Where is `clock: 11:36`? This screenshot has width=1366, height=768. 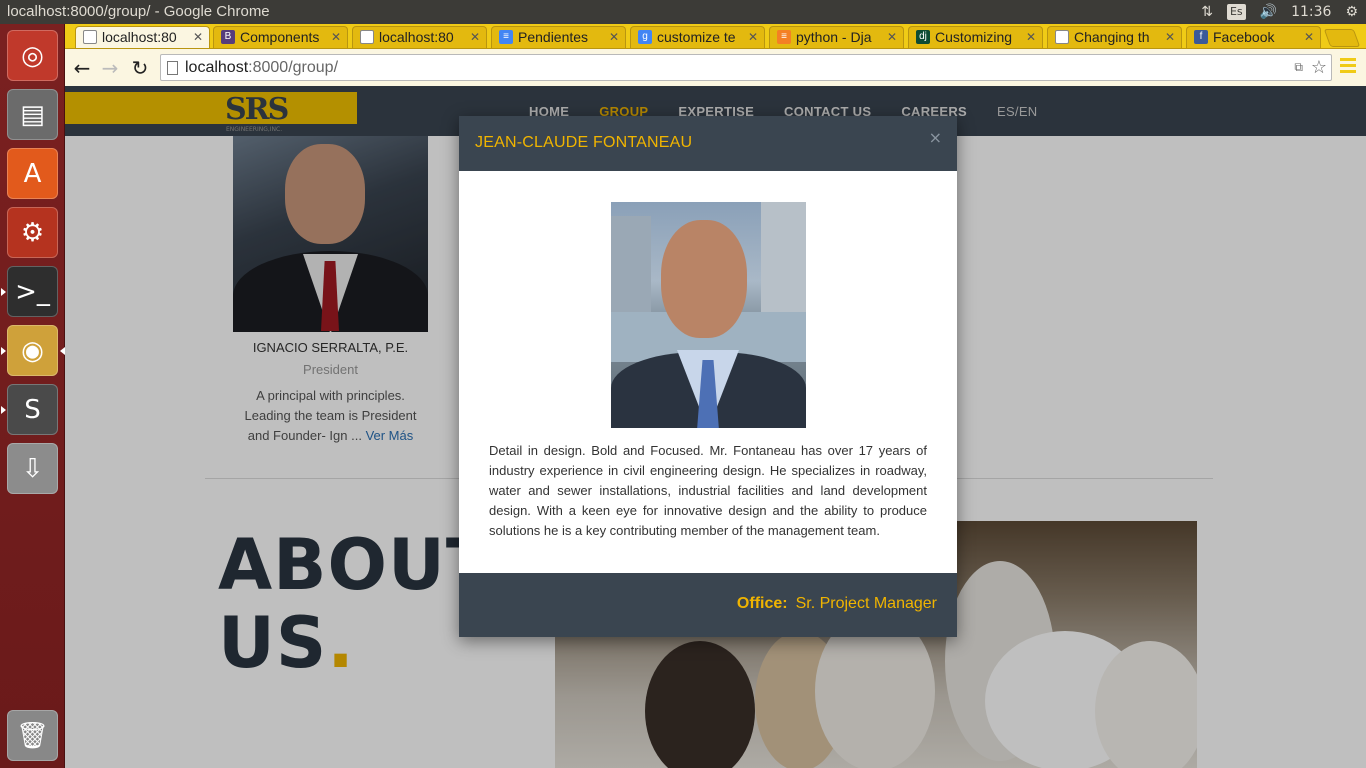
clock: 11:36 is located at coordinates (1311, 12).